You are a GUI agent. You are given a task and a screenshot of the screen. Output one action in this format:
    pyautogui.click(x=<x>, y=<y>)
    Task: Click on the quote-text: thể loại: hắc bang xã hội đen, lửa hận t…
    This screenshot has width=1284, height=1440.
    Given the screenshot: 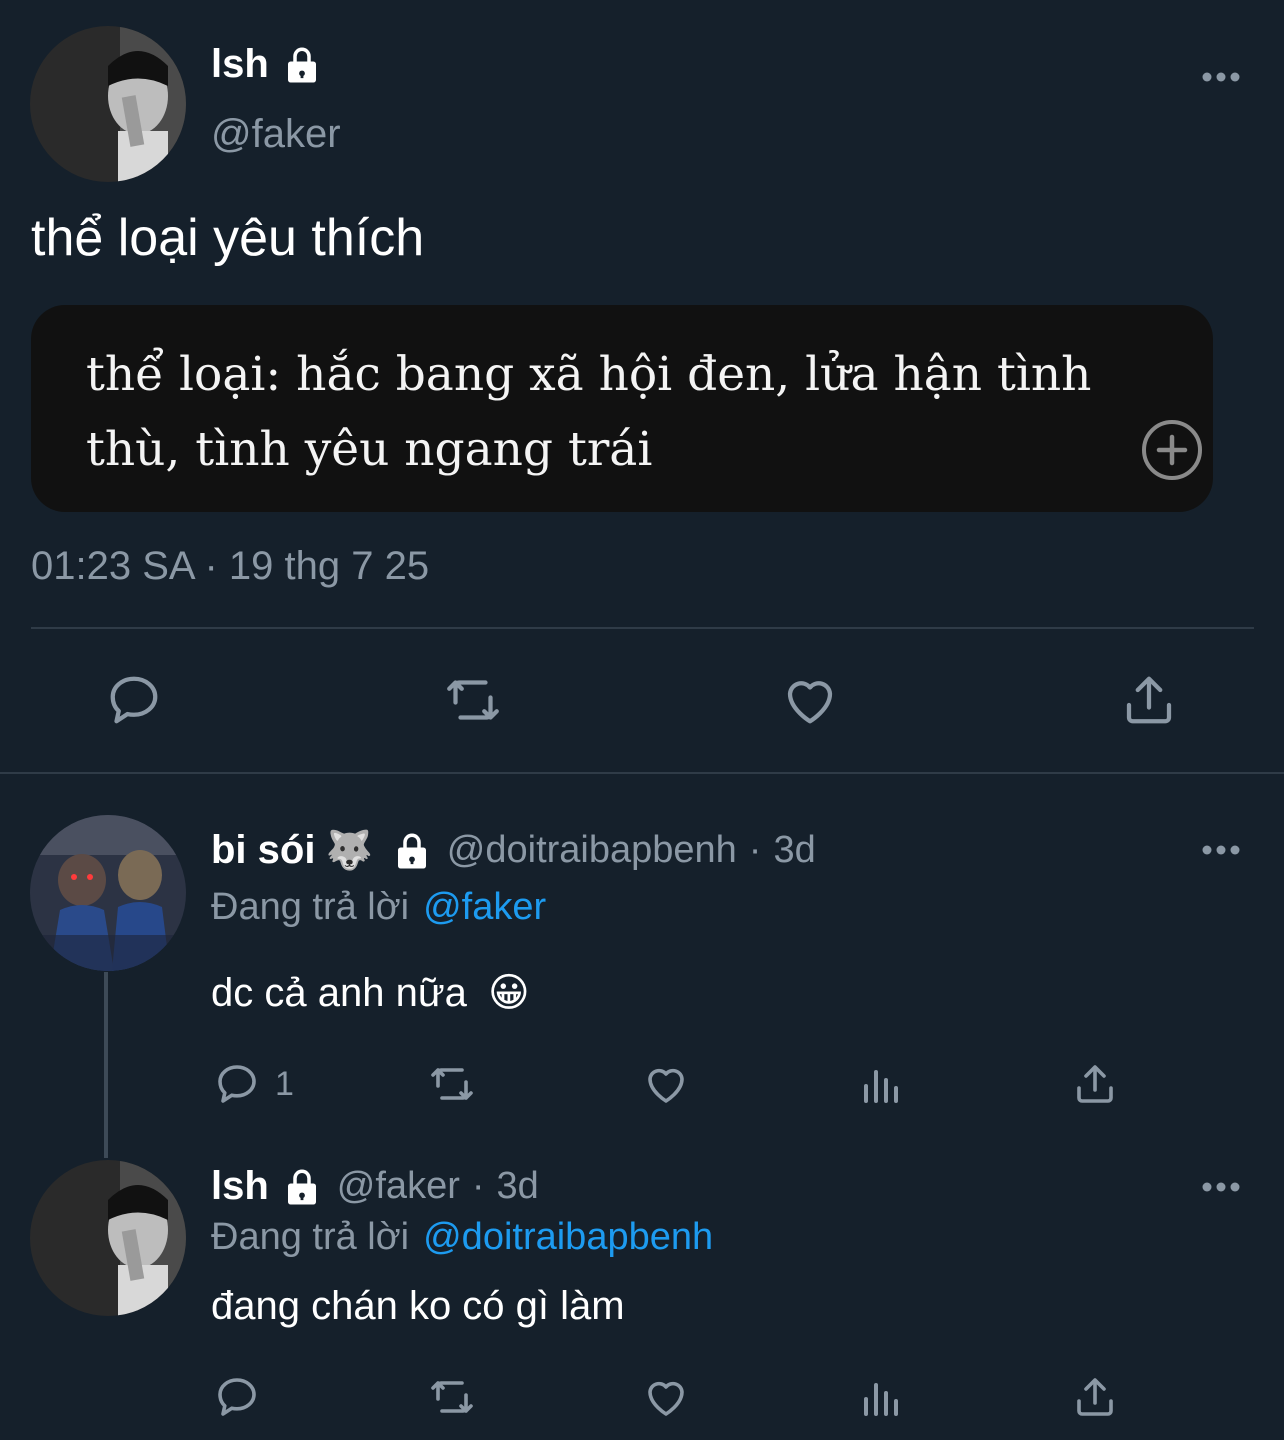 What is the action you would take?
    pyautogui.click(x=589, y=412)
    